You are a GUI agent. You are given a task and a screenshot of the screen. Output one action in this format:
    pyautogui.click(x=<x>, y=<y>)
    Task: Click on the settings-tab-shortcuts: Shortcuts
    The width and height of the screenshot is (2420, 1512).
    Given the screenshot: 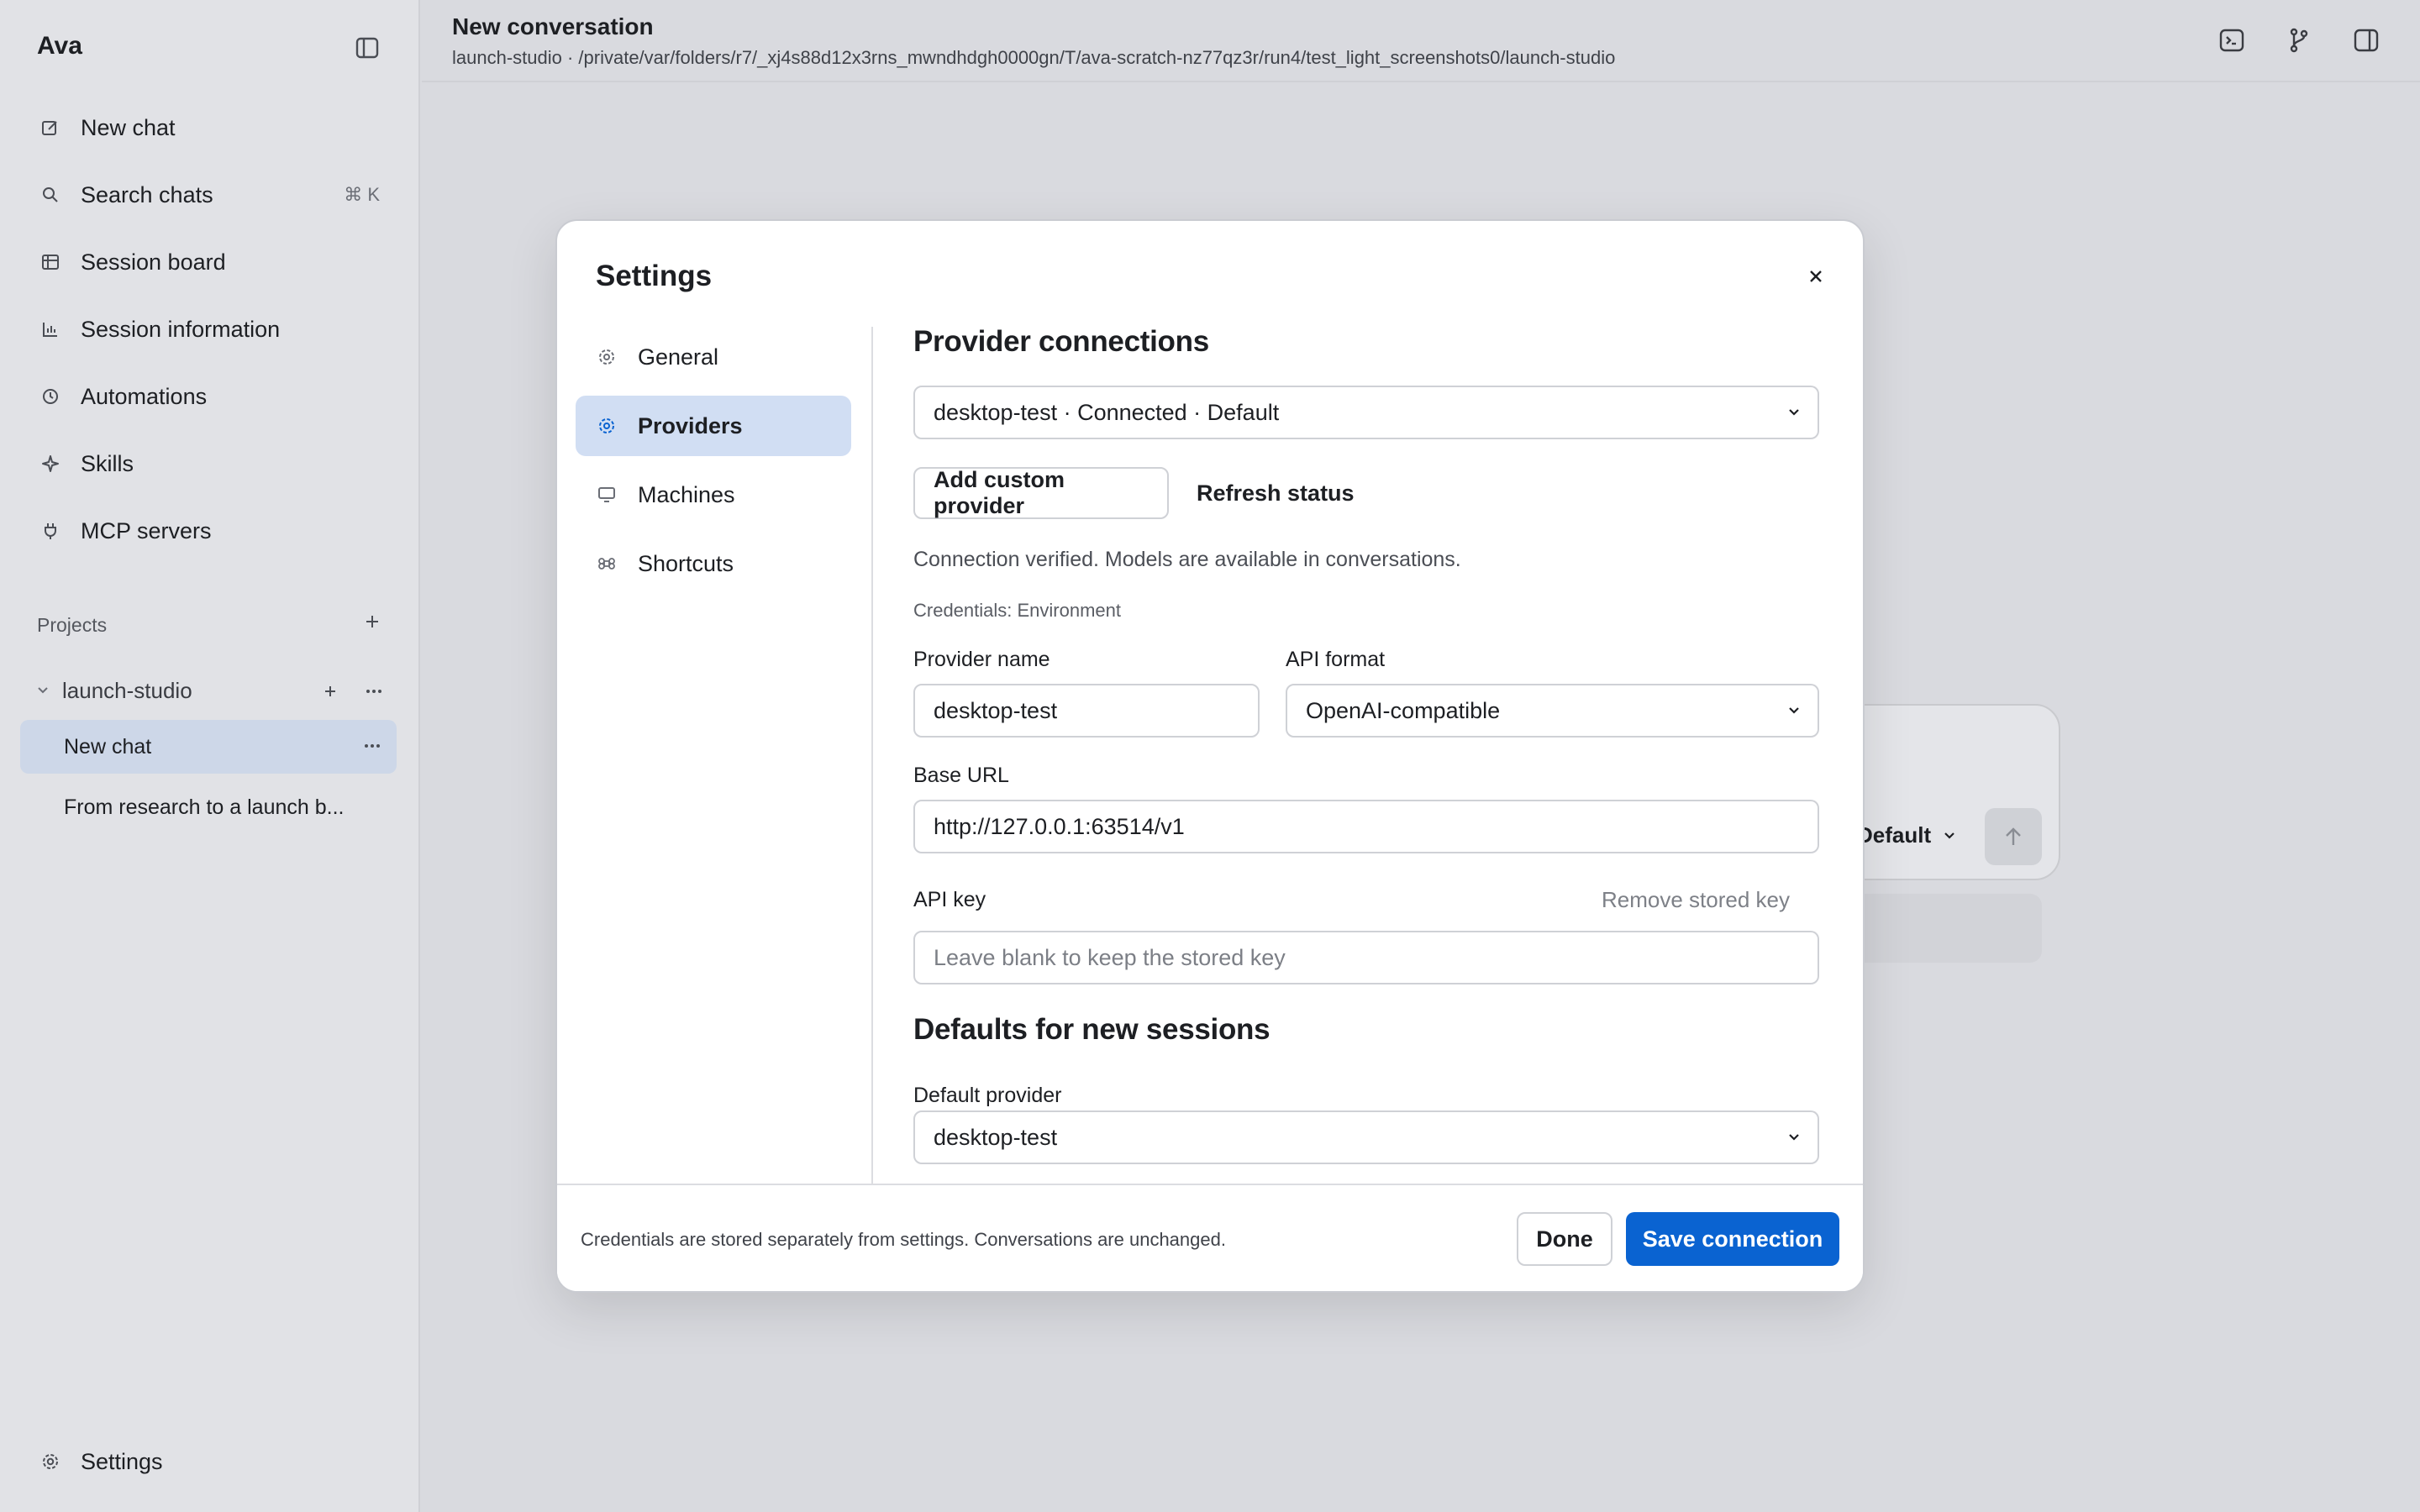 What is the action you would take?
    pyautogui.click(x=713, y=563)
    